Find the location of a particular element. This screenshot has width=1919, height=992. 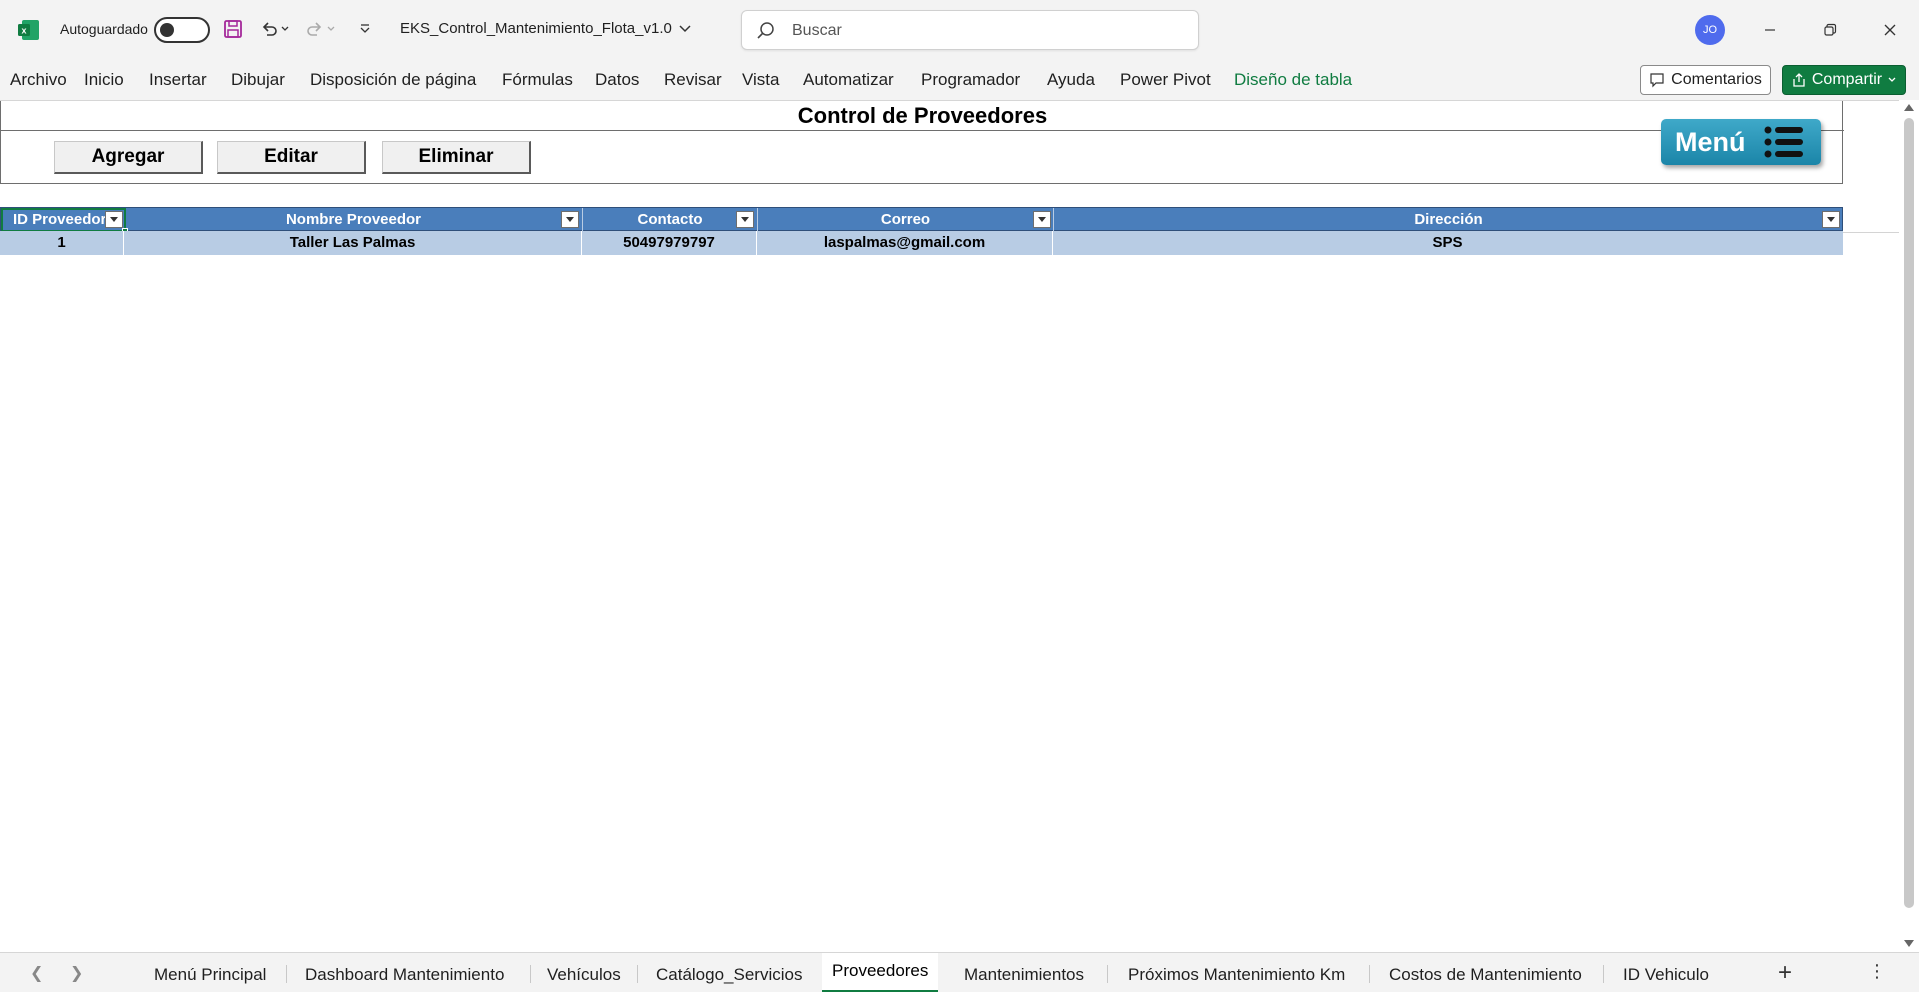

sheet-tab-id-vehiculo: ID Vehiculo is located at coordinates (1666, 972).